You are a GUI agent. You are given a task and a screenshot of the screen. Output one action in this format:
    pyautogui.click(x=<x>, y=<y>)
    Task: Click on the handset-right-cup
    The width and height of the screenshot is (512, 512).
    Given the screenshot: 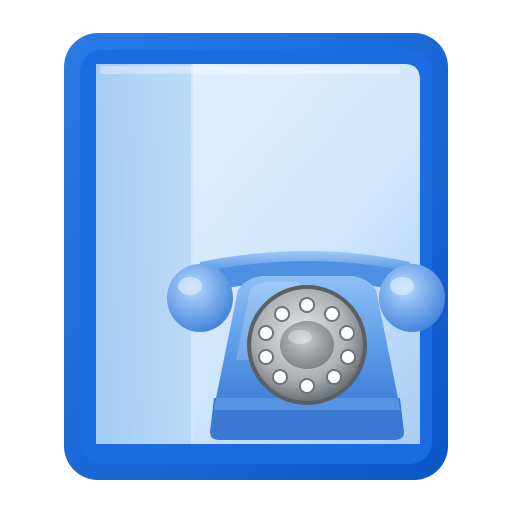 What is the action you would take?
    pyautogui.click(x=412, y=298)
    